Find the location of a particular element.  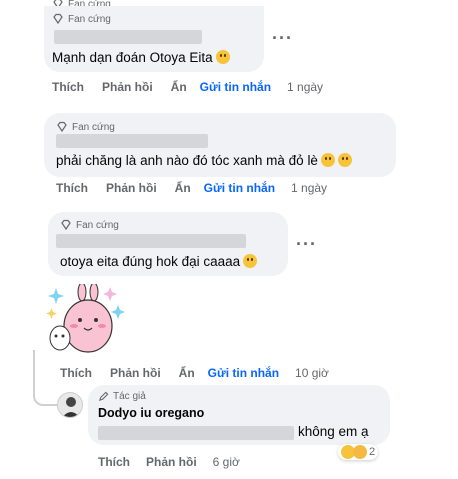

reaction-summary: 2 is located at coordinates (358, 452).